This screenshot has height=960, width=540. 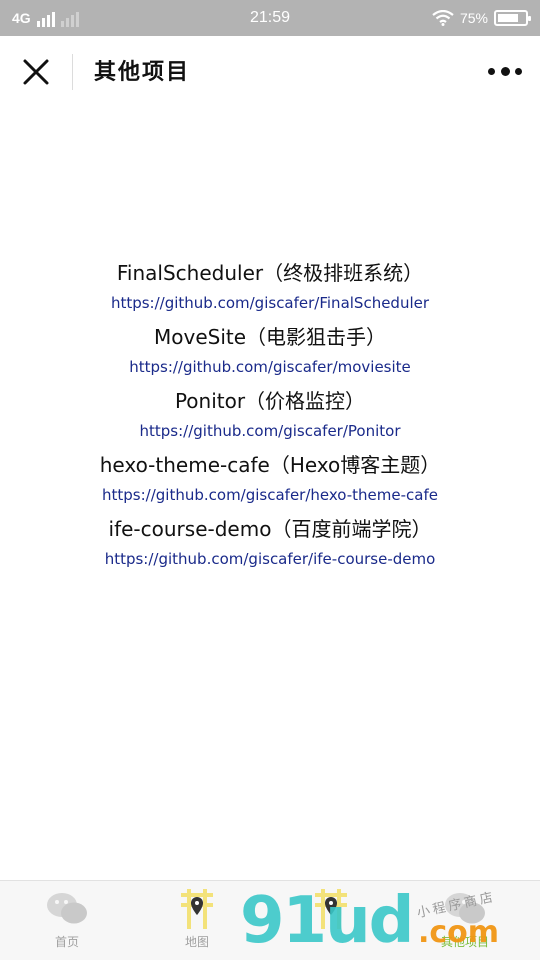 What do you see at coordinates (473, 18) in the screenshot?
I see `battery-percent: 75%` at bounding box center [473, 18].